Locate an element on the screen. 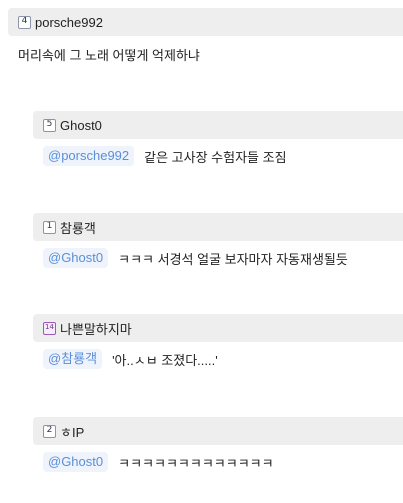 The width and height of the screenshot is (403, 503). author-nickname: porsche992 is located at coordinates (69, 22).